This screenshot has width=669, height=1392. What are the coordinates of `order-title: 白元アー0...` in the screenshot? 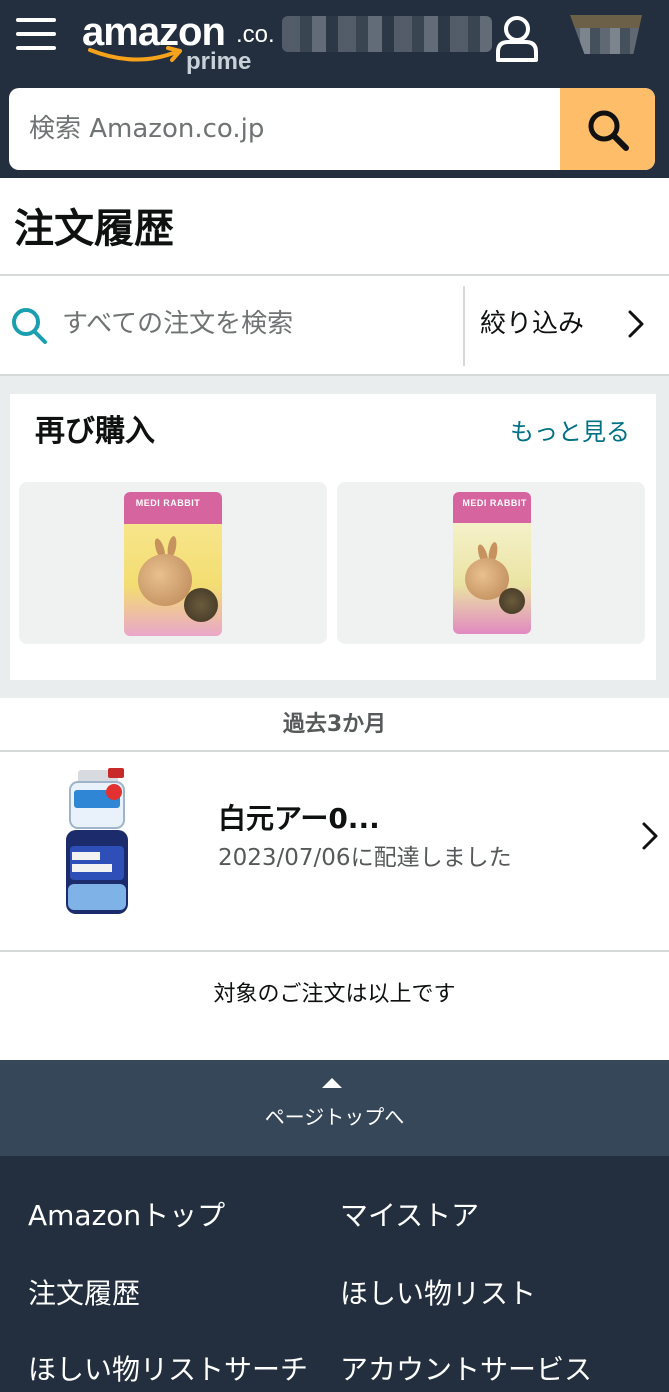 It's located at (299, 818).